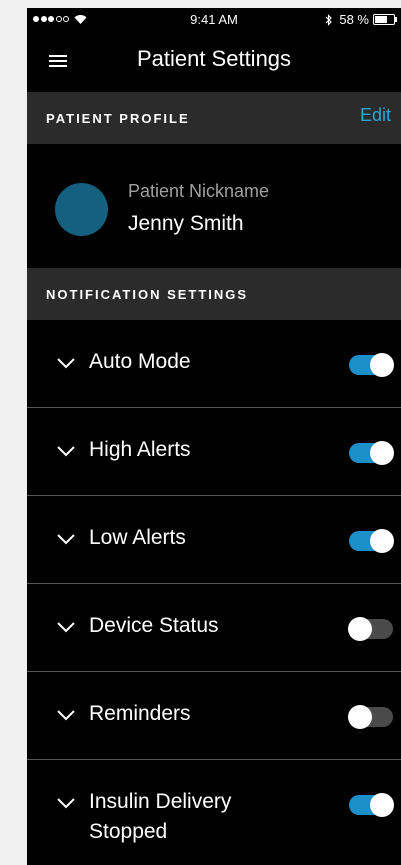 This screenshot has width=401, height=865. I want to click on section-header-patient-profile: PATIENT PROFILE Edit, so click(214, 118).